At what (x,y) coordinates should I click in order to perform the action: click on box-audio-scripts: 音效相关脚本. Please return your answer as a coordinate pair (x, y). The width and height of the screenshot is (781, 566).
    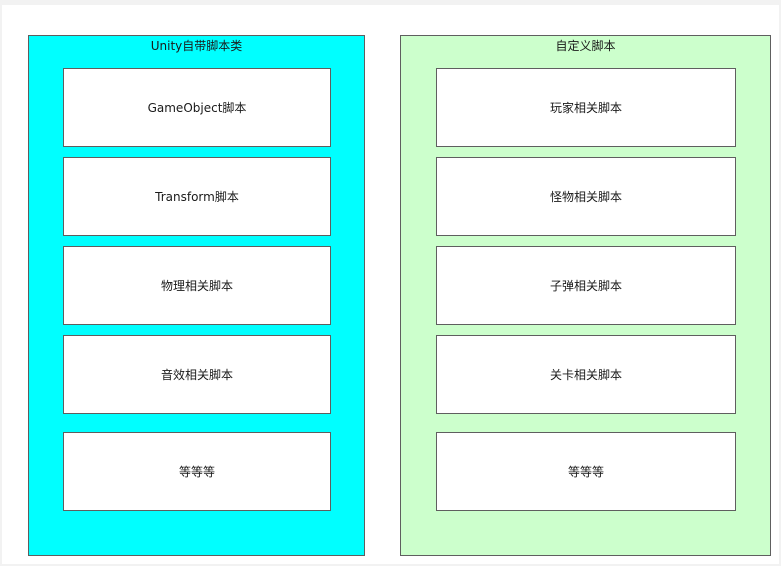
    Looking at the image, I should click on (197, 374).